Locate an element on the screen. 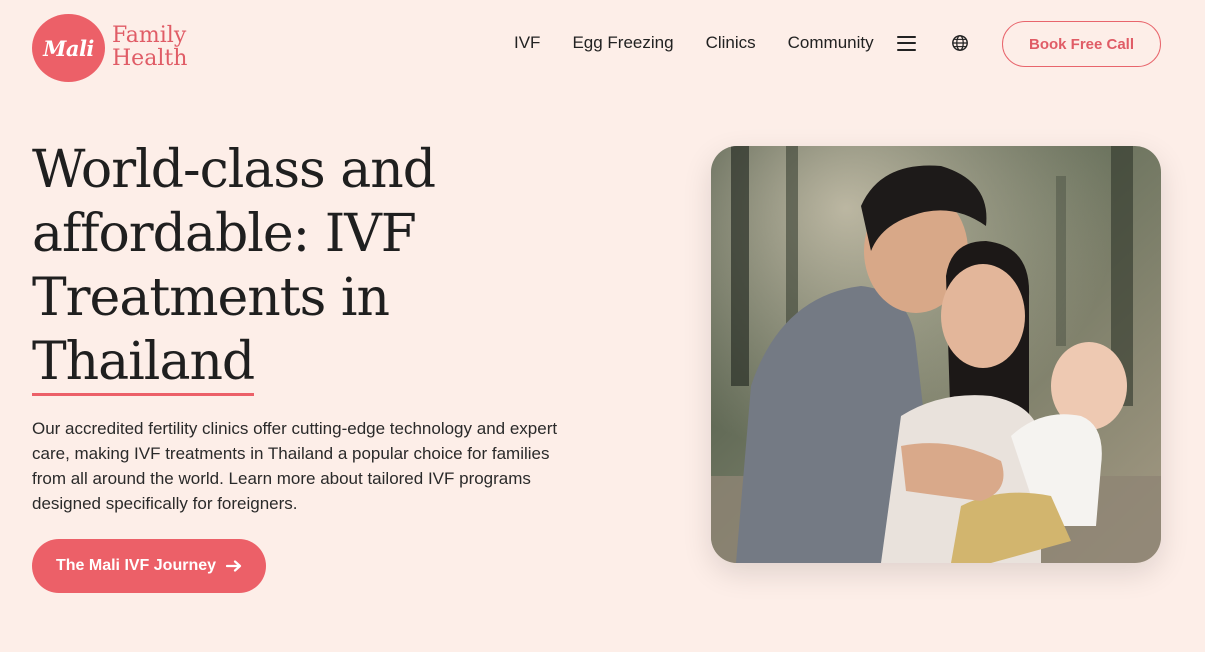 This screenshot has height=652, width=1205. logo-badge: Mali is located at coordinates (68, 48).